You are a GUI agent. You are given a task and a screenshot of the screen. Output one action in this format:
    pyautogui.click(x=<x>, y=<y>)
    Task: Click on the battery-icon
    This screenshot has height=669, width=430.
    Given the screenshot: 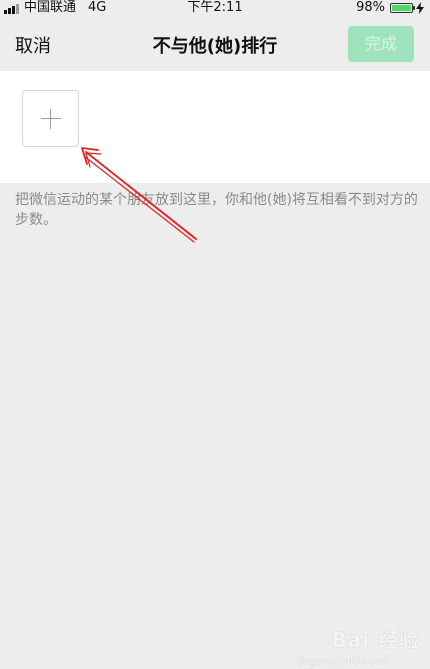 What is the action you would take?
    pyautogui.click(x=402, y=8)
    